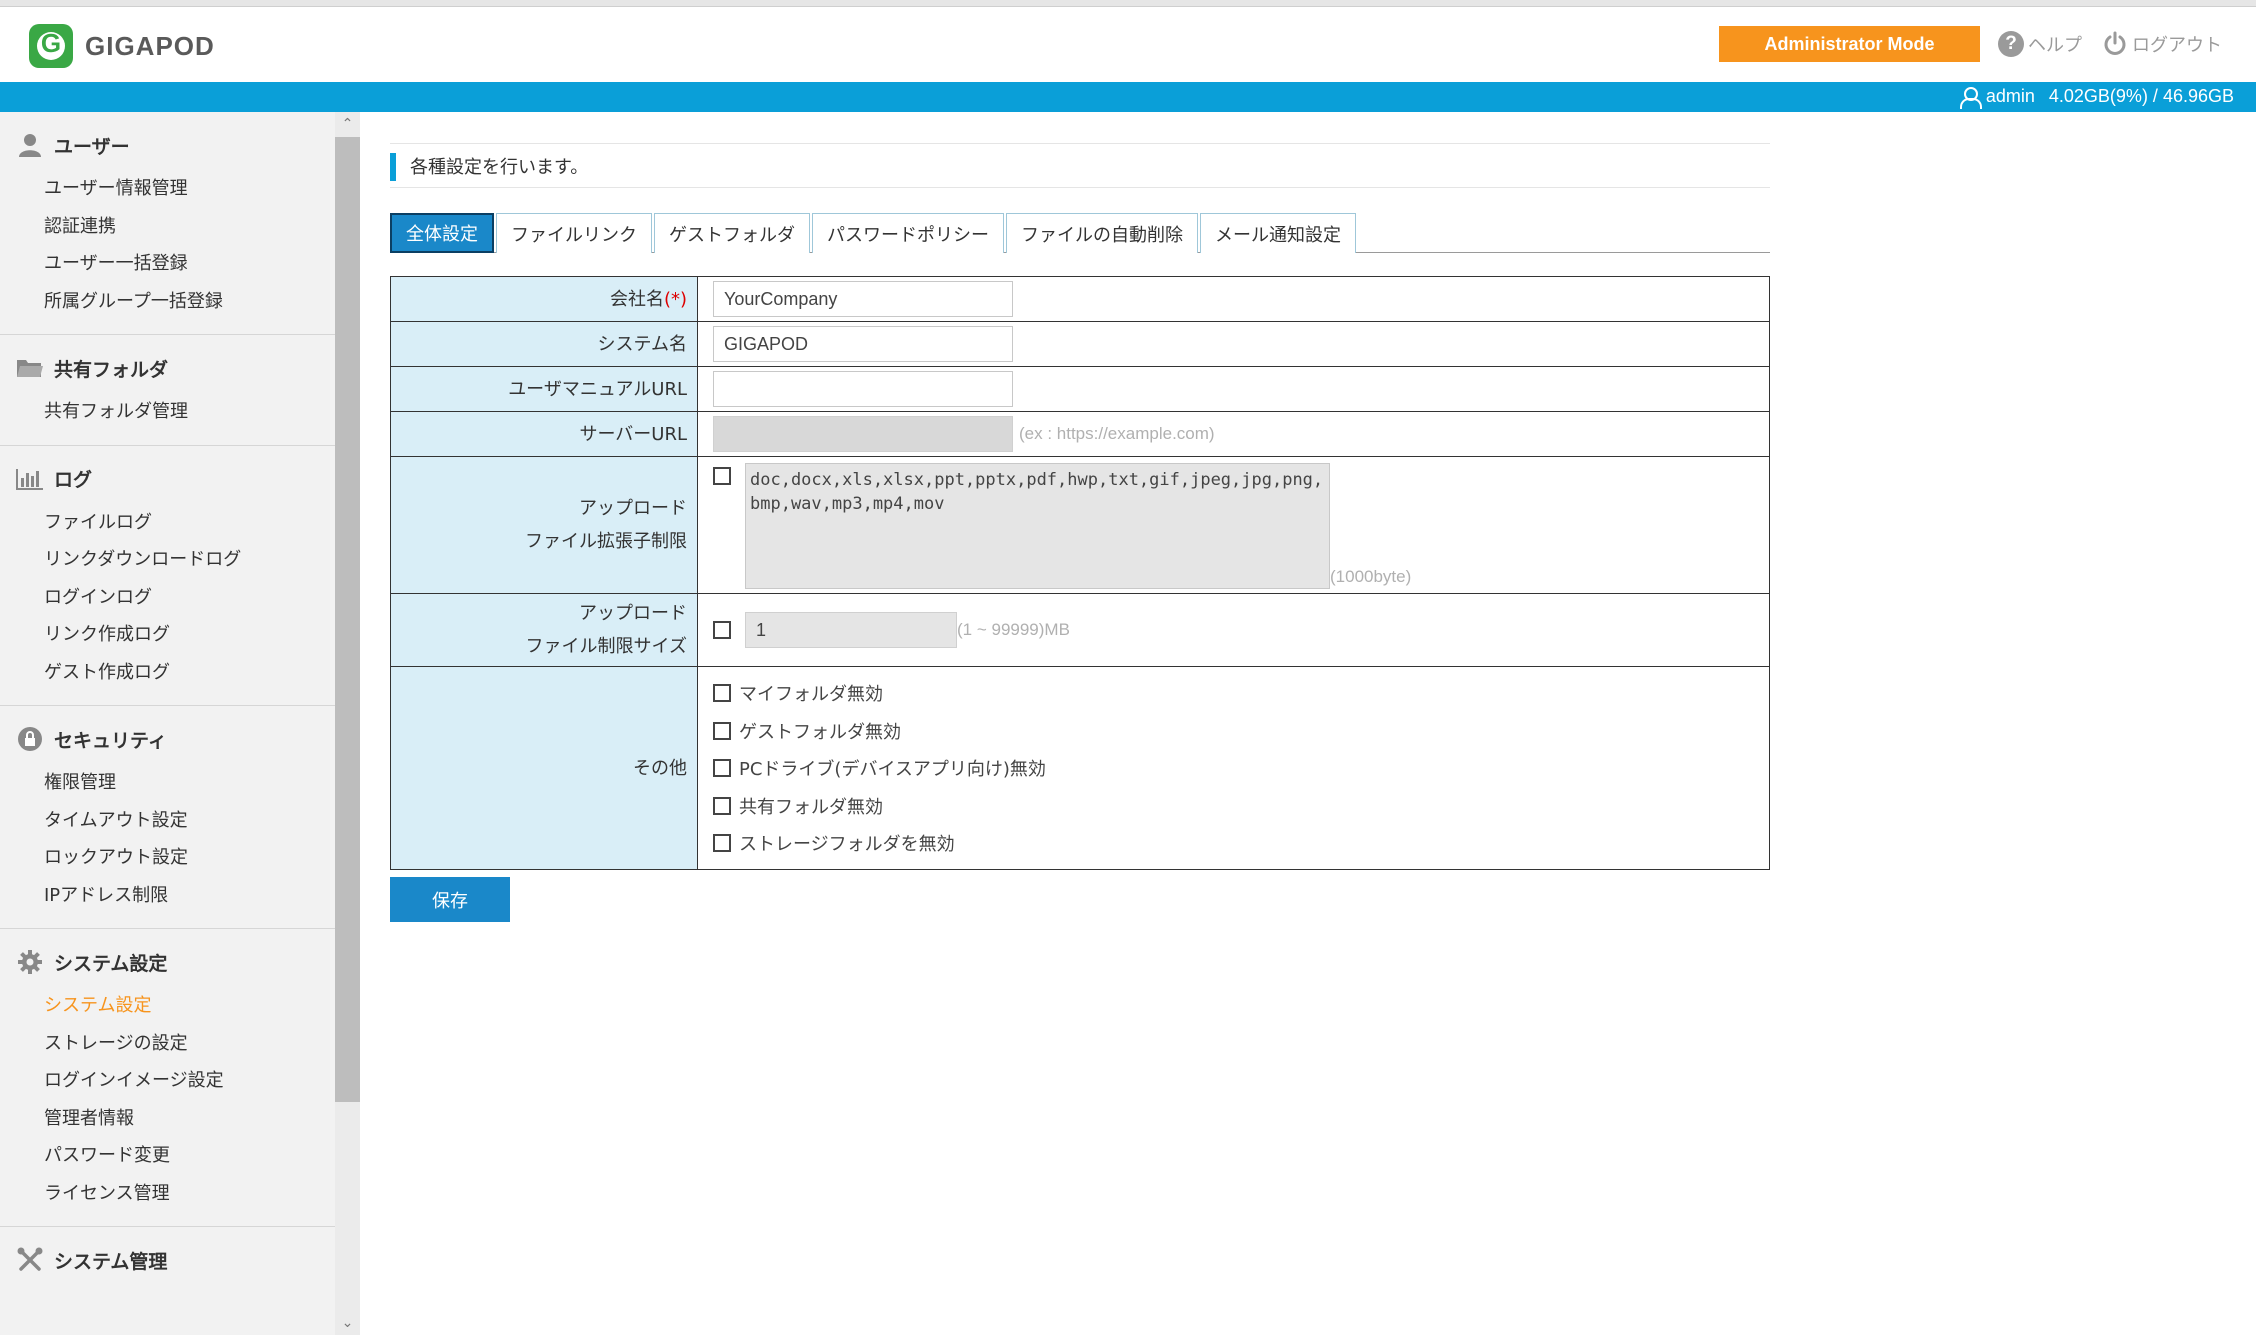 The width and height of the screenshot is (2256, 1335). I want to click on logo: GIGAPOD, so click(122, 46).